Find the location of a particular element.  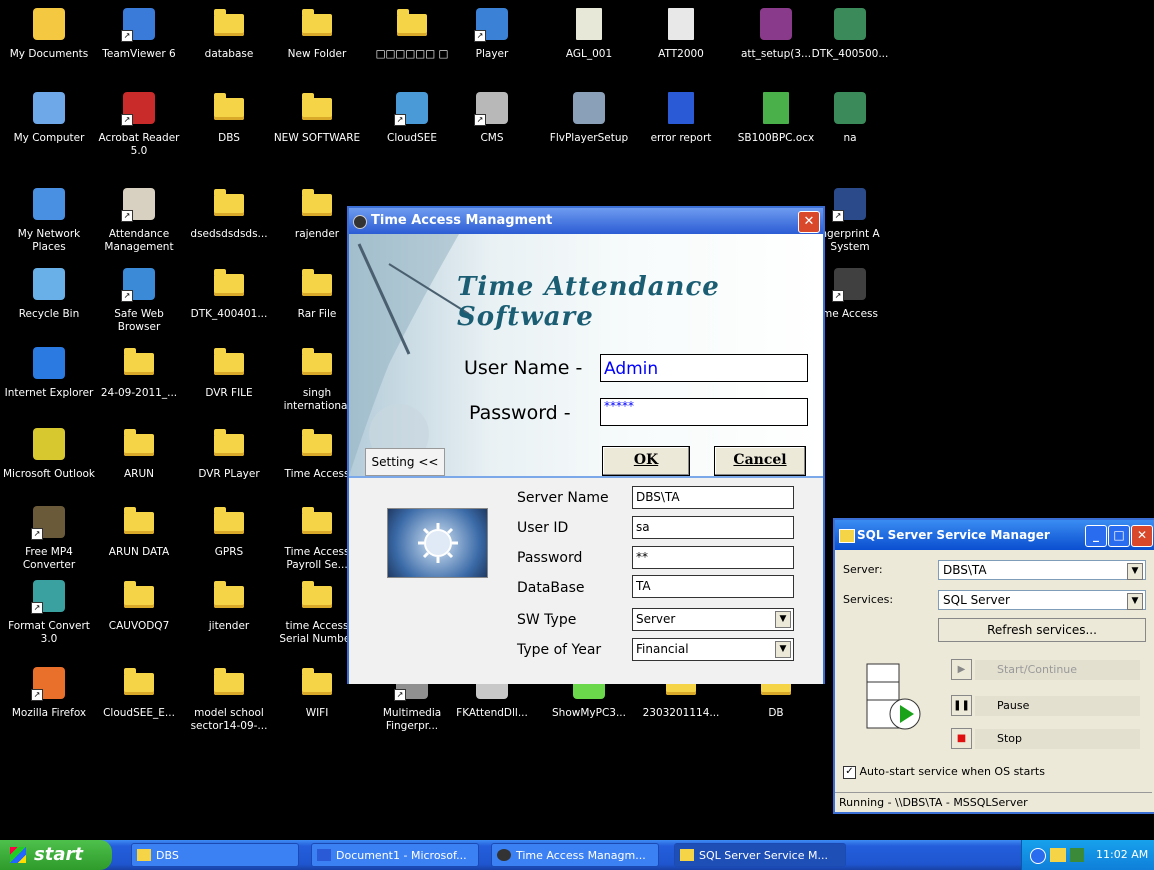

desktop-icon: CAUVODQ7 is located at coordinates (139, 606).